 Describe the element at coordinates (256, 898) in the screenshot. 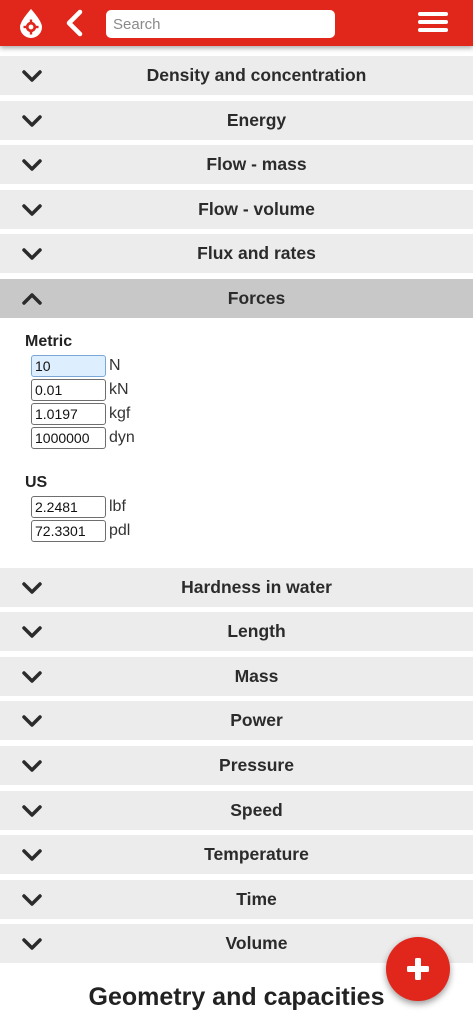

I see `category-label: Time` at that location.